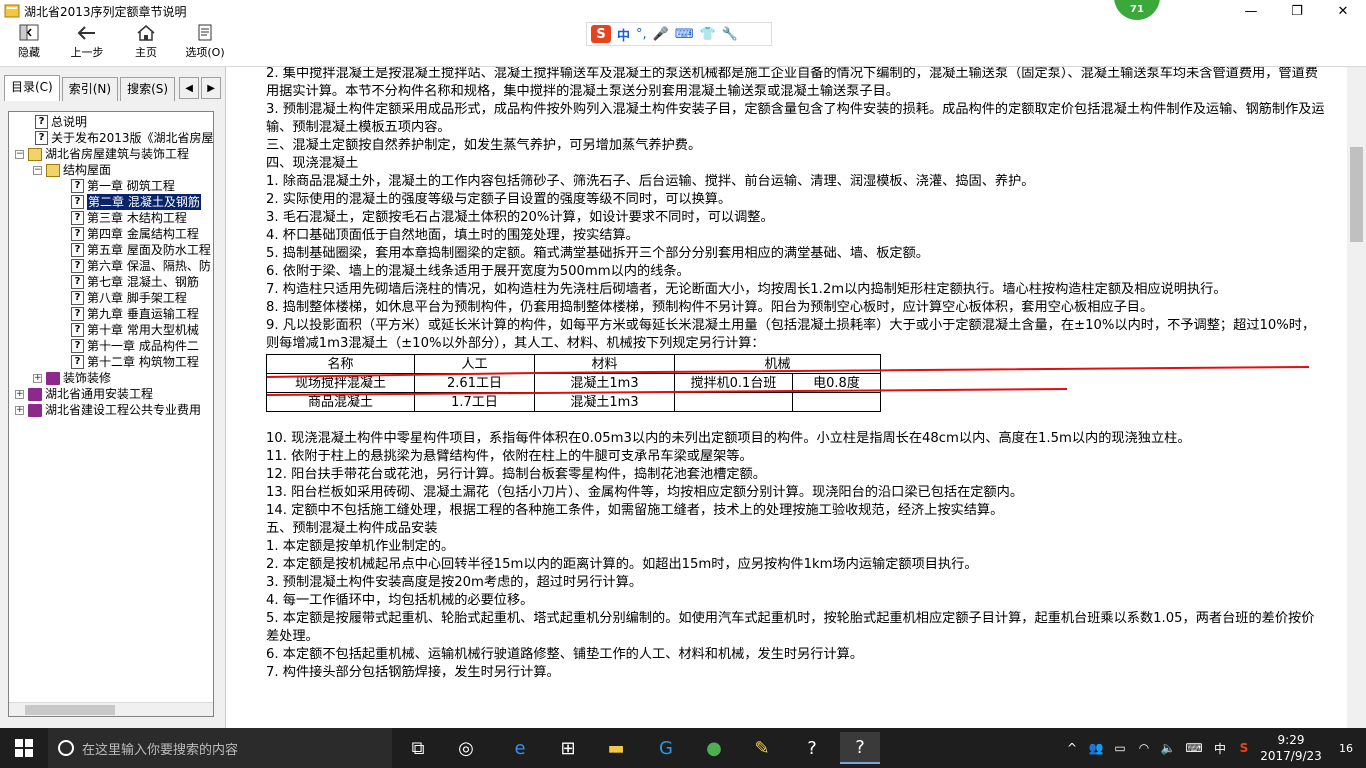  Describe the element at coordinates (108, 410) in the screenshot. I see `tree-item-public-fees: + 湖北省建设工程公共专业费用` at that location.